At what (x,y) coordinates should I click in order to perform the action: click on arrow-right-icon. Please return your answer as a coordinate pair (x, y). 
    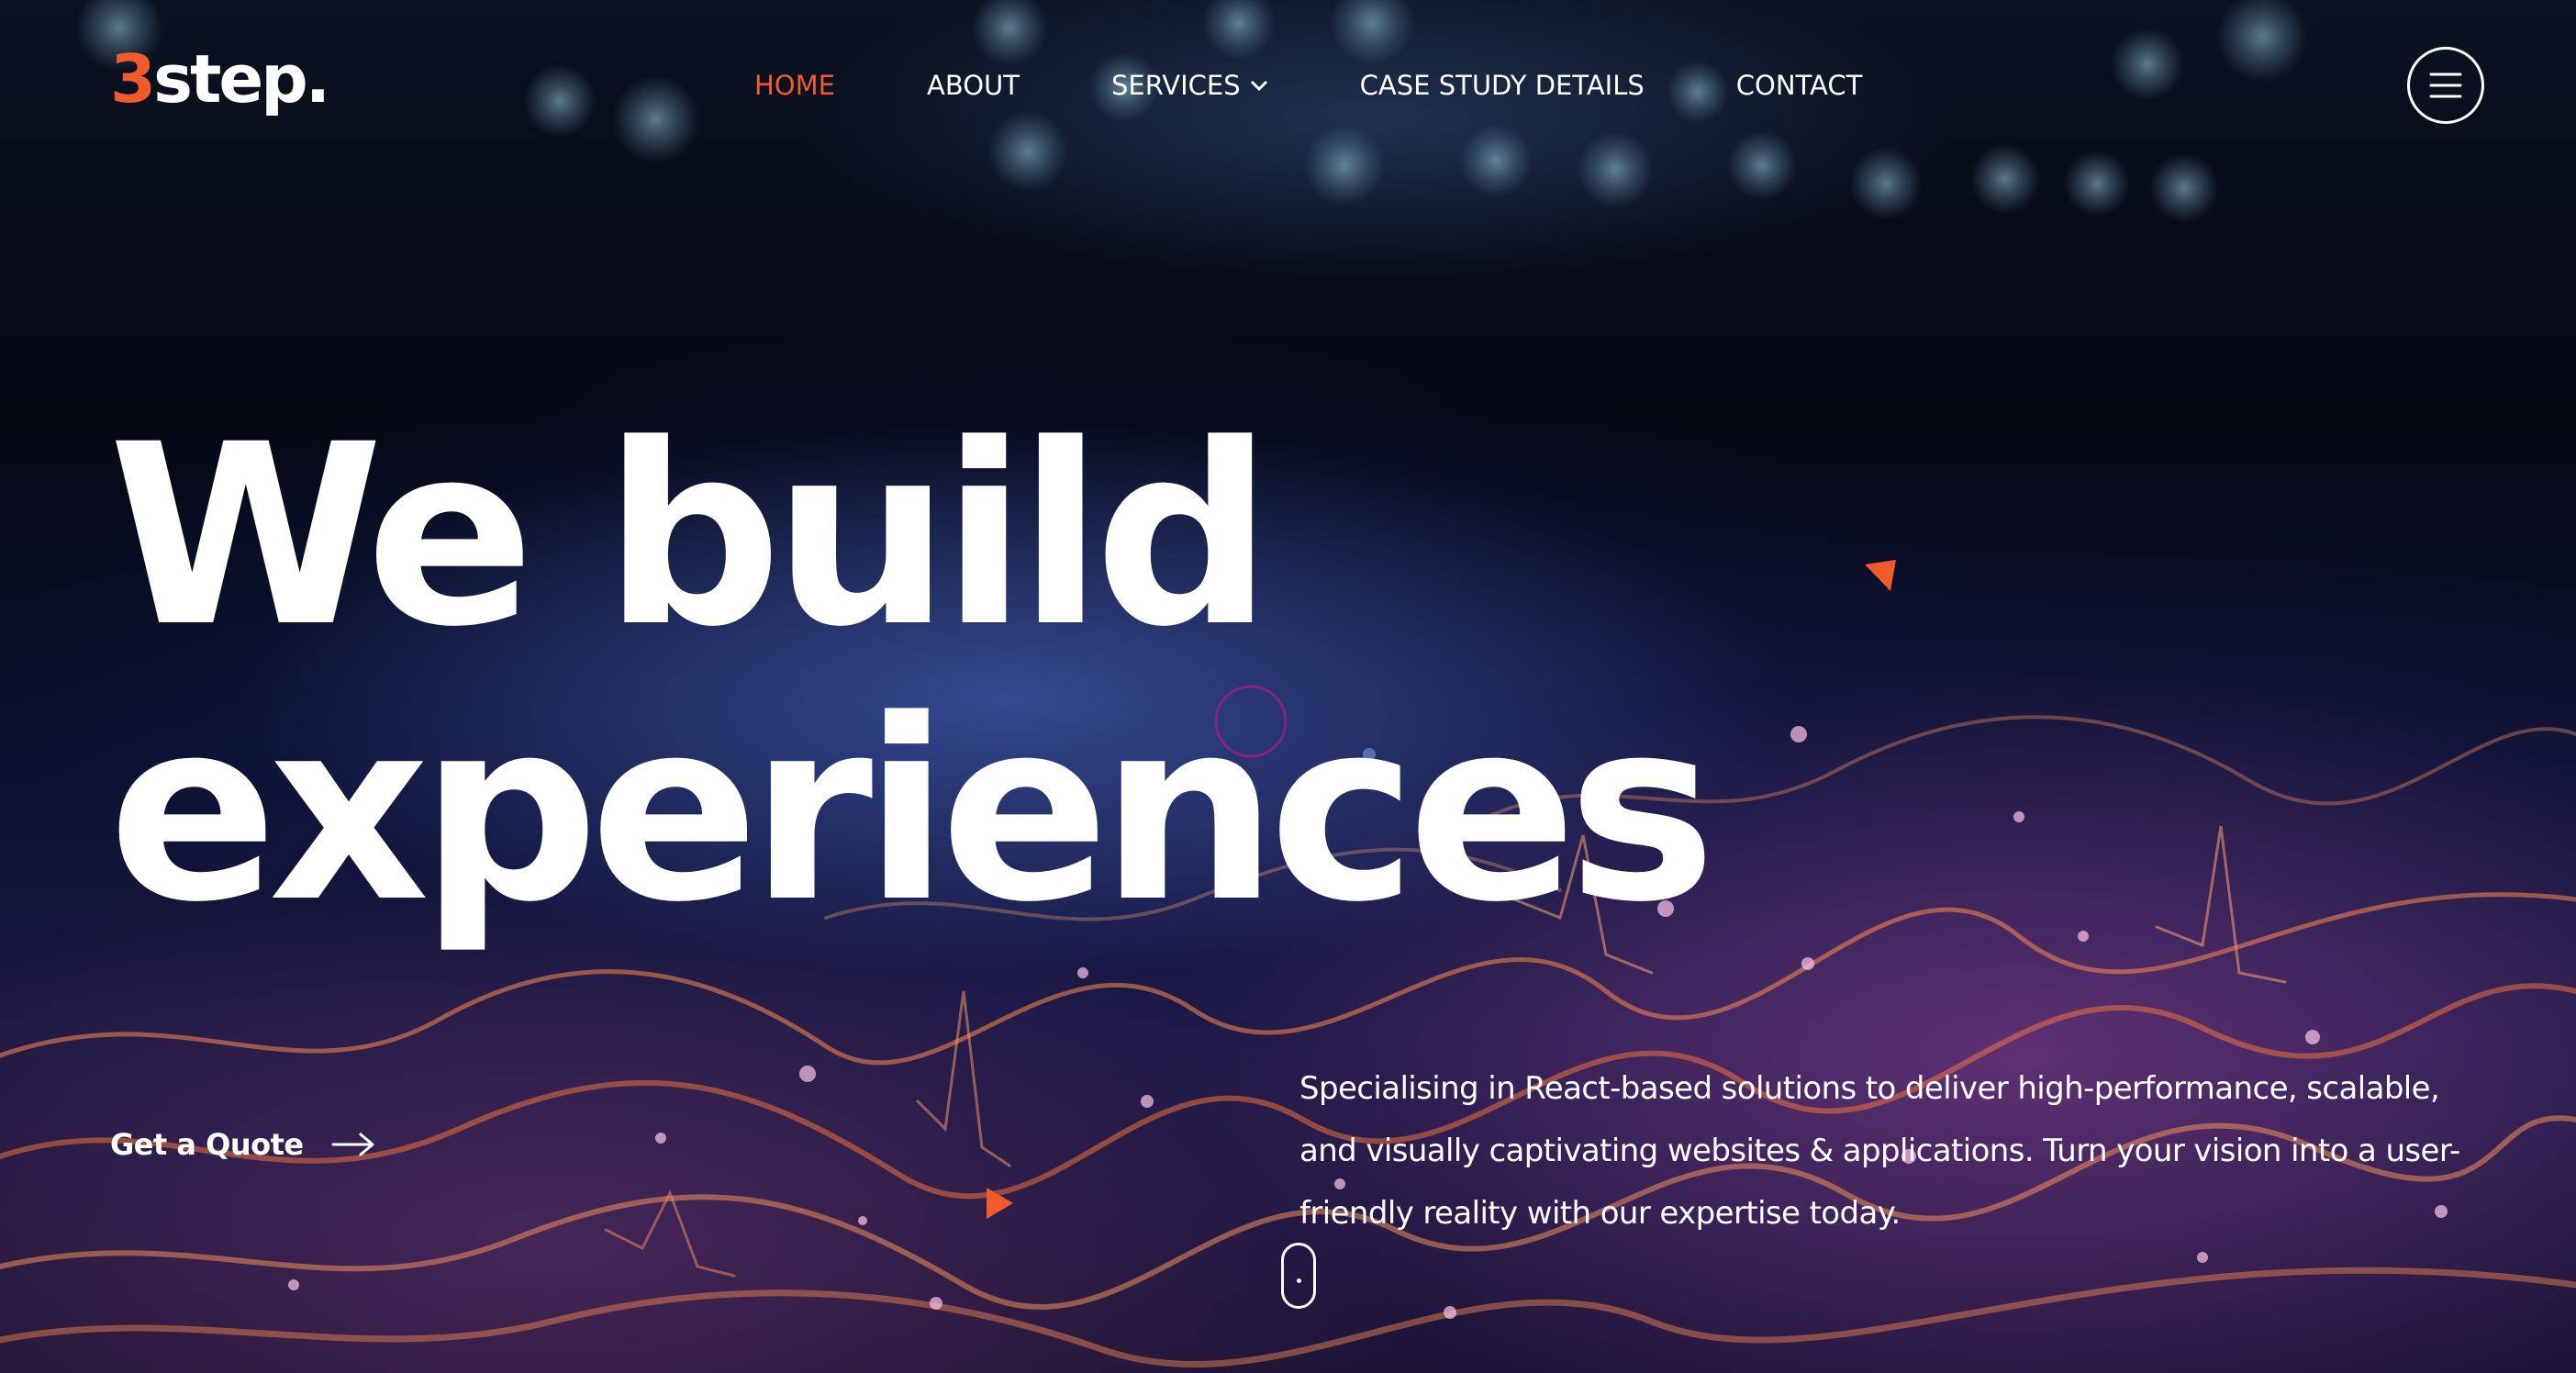
    Looking at the image, I should click on (352, 1144).